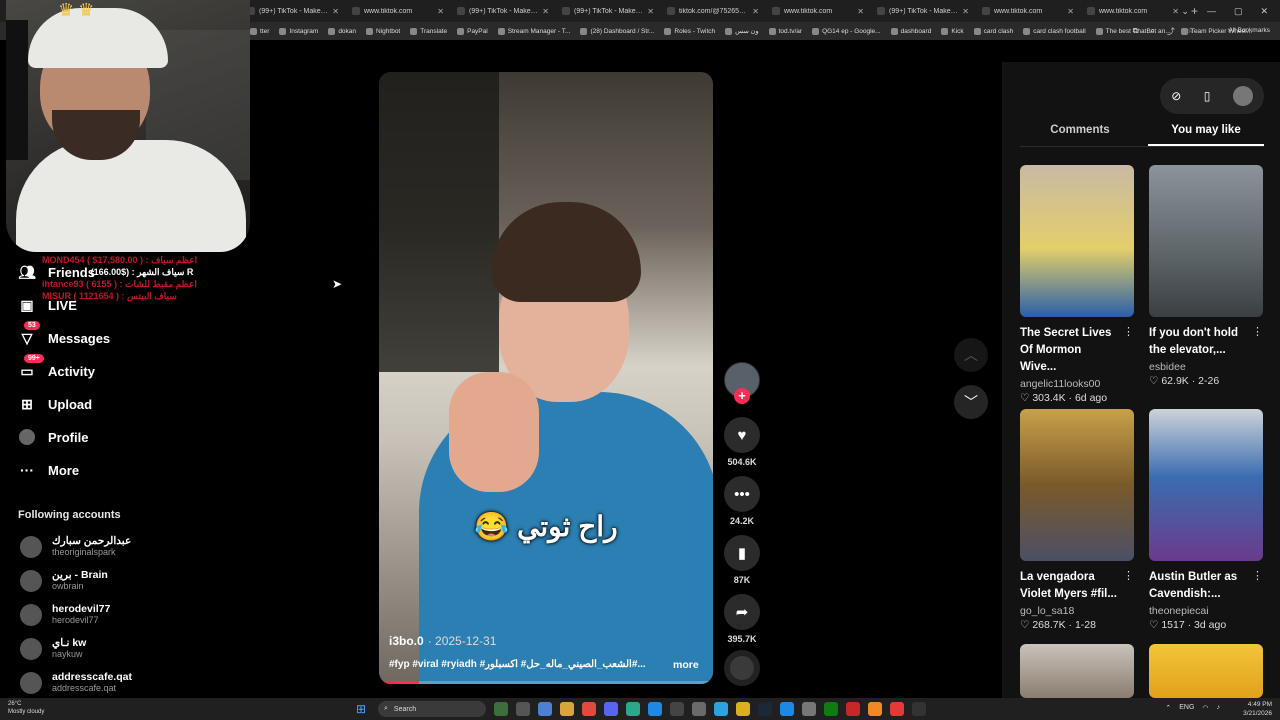 This screenshot has height=720, width=1280. I want to click on bookmark-item: Translate, so click(428, 31).